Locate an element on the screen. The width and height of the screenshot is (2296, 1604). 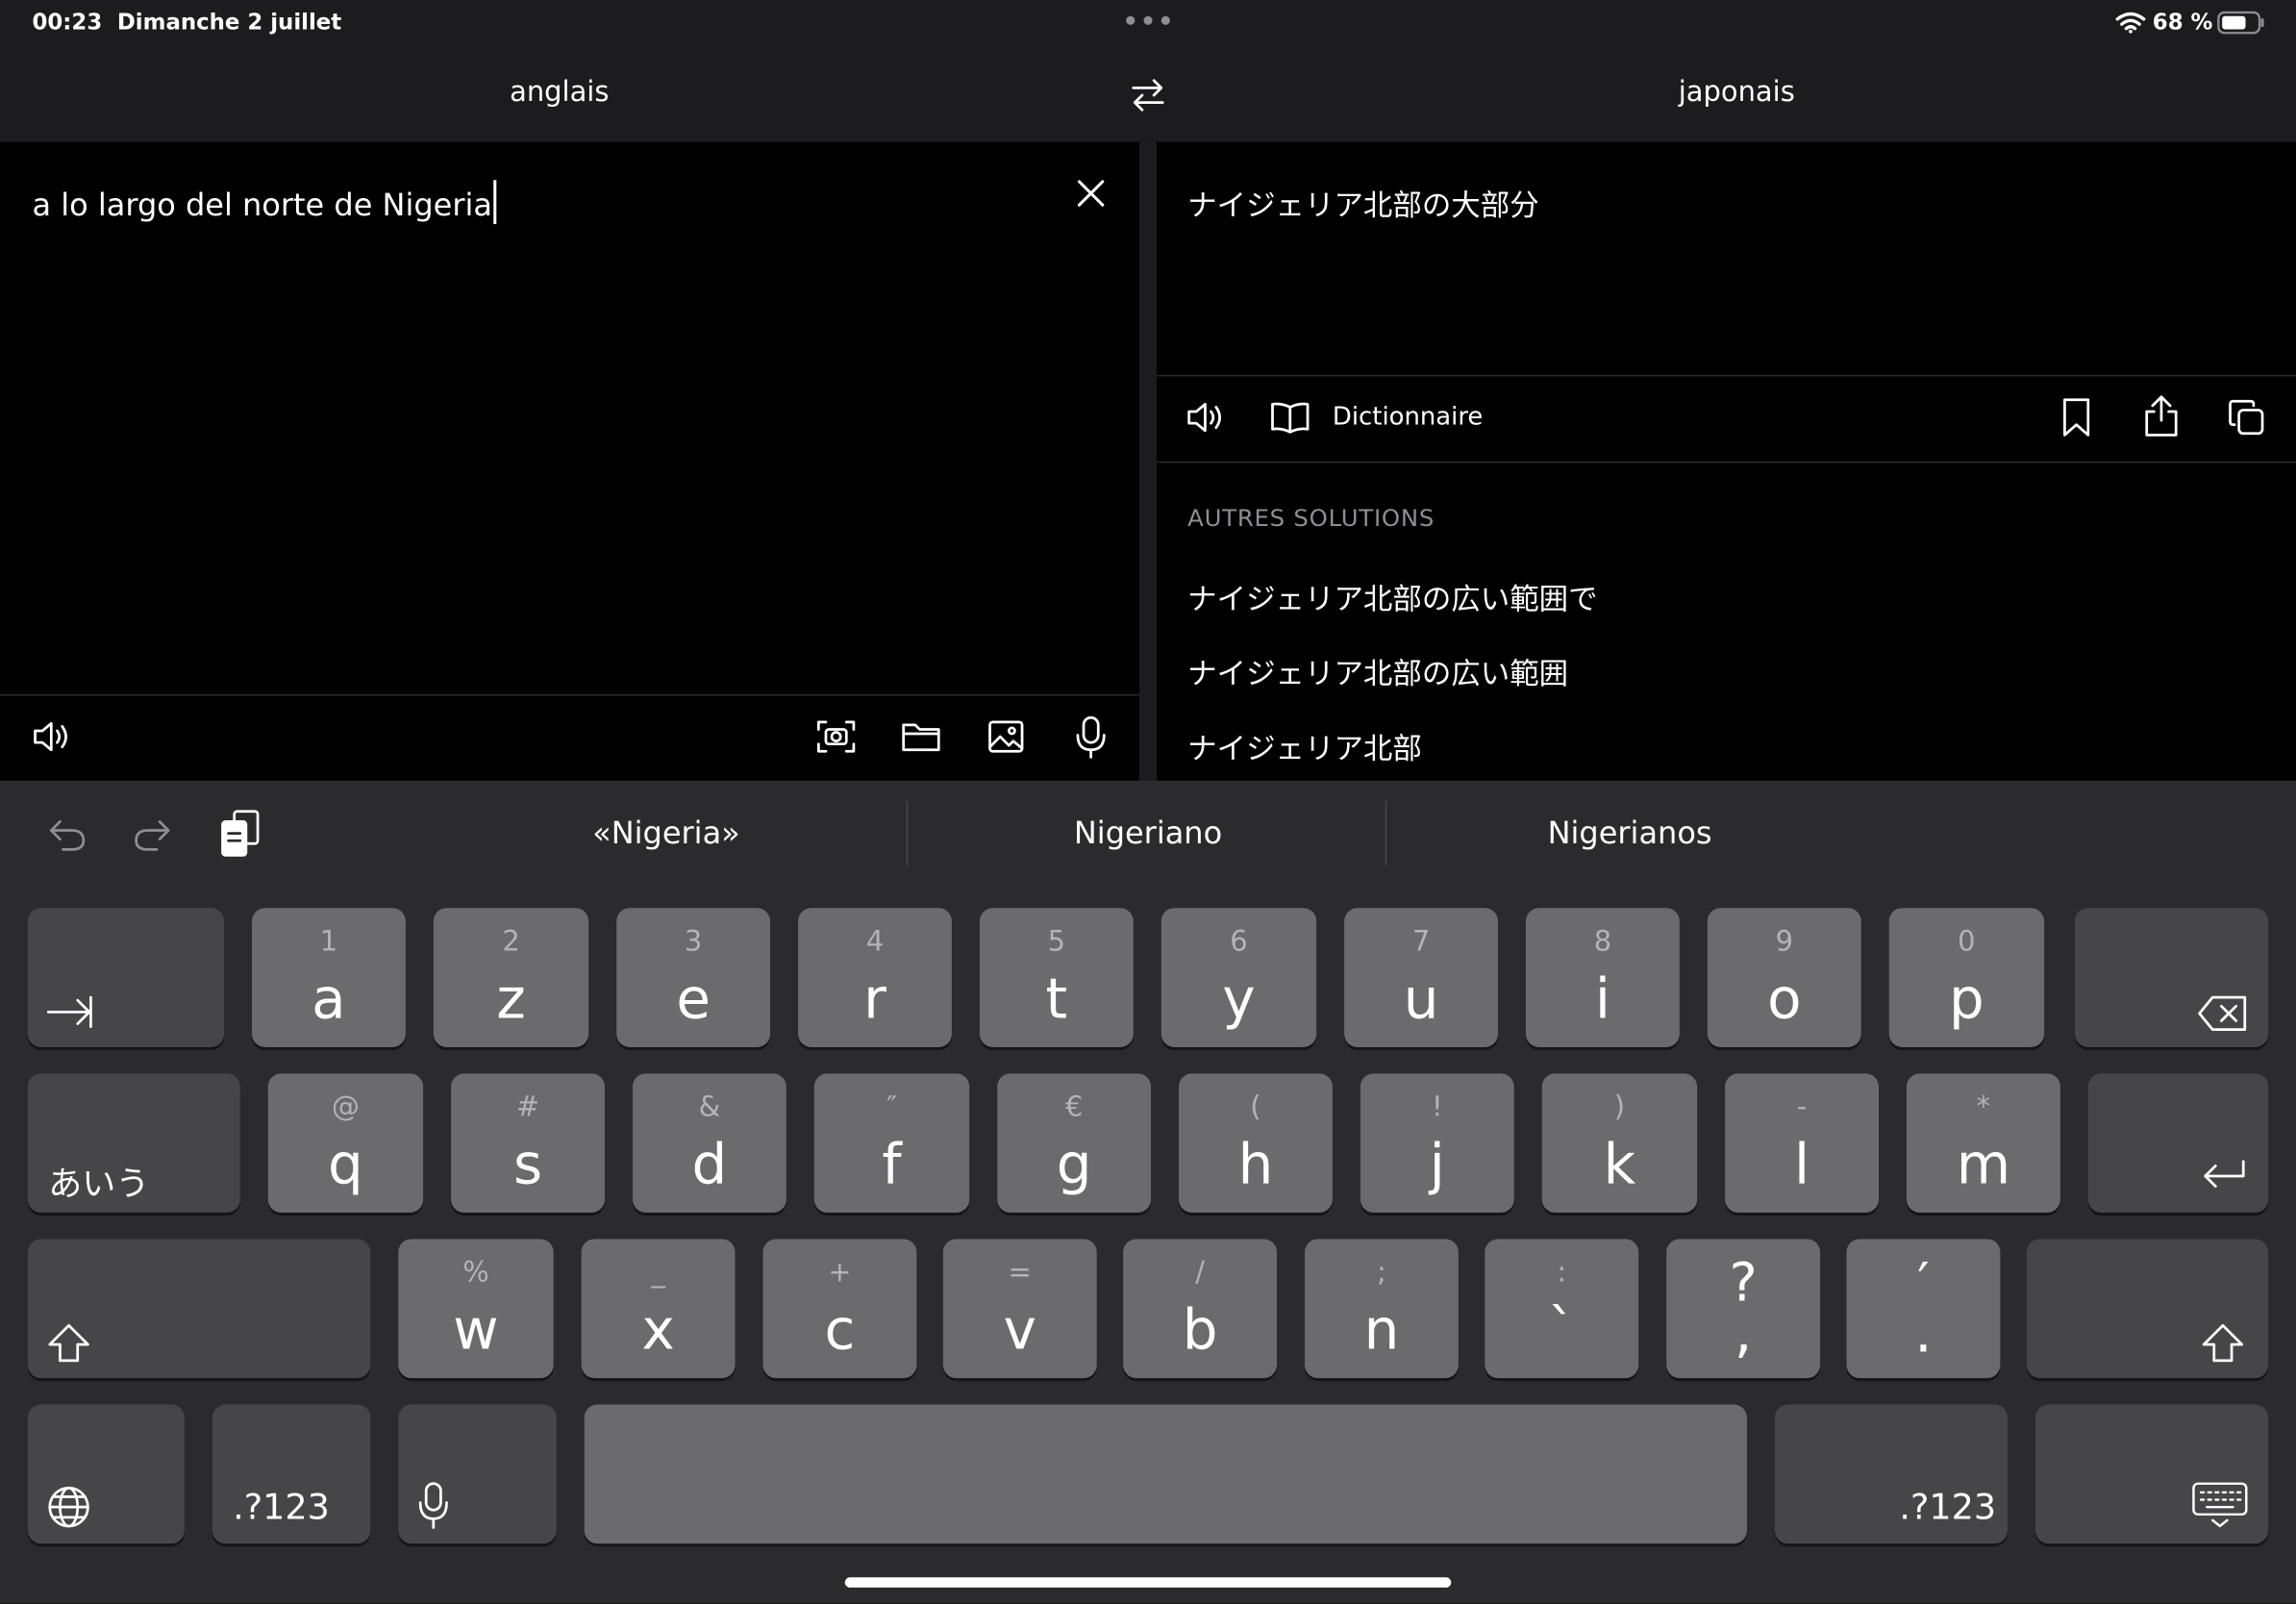
numbers-key-right: .?123 is located at coordinates (1891, 1474).